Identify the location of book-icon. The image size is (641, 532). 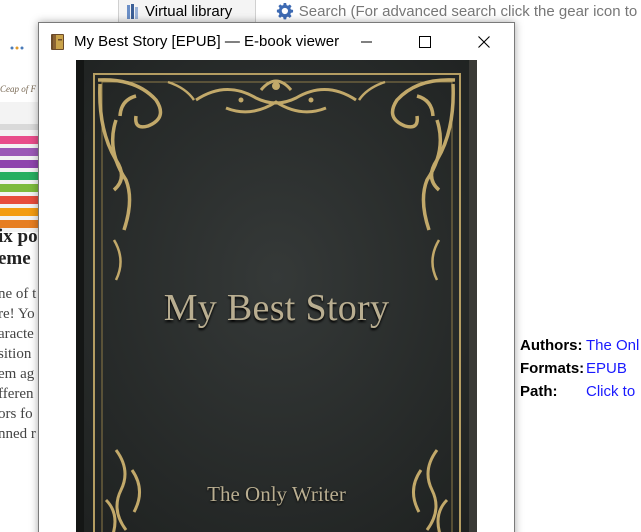
(57, 42).